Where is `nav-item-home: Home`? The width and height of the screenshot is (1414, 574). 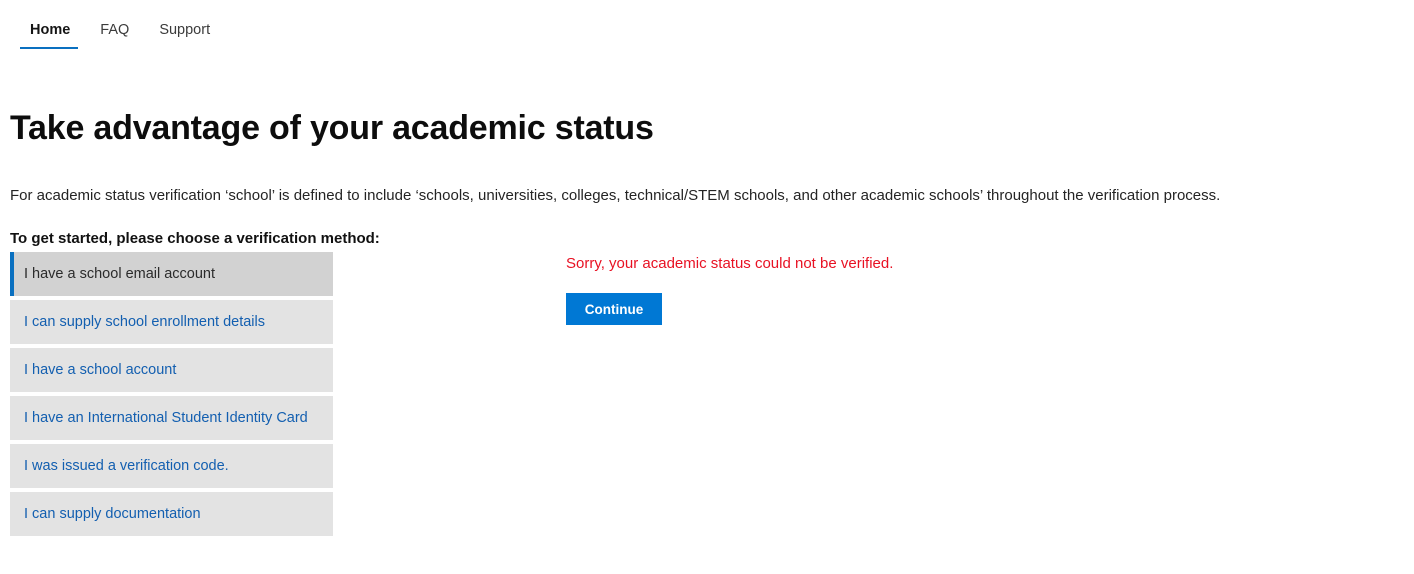 nav-item-home: Home is located at coordinates (50, 35).